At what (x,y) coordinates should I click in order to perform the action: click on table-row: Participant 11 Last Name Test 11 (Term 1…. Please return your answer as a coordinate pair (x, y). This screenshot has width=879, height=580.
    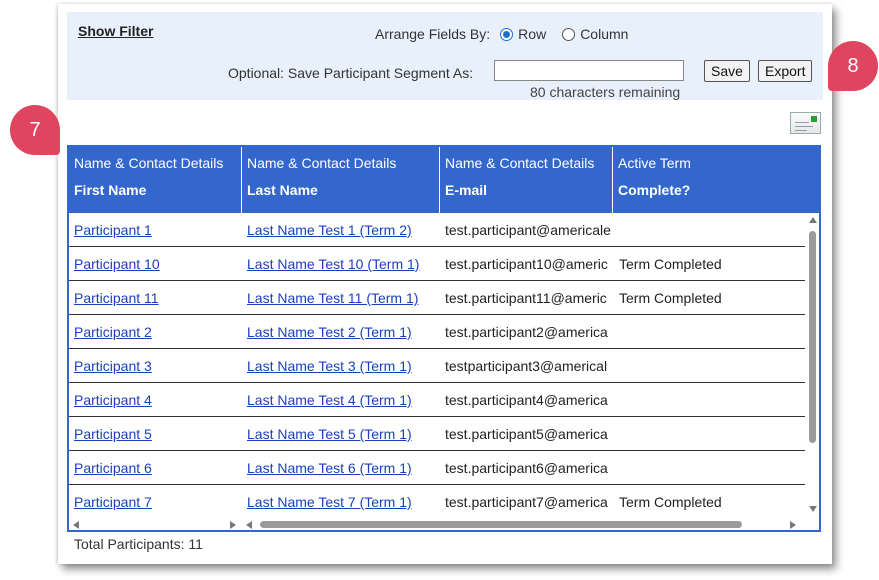
    Looking at the image, I should click on (437, 298).